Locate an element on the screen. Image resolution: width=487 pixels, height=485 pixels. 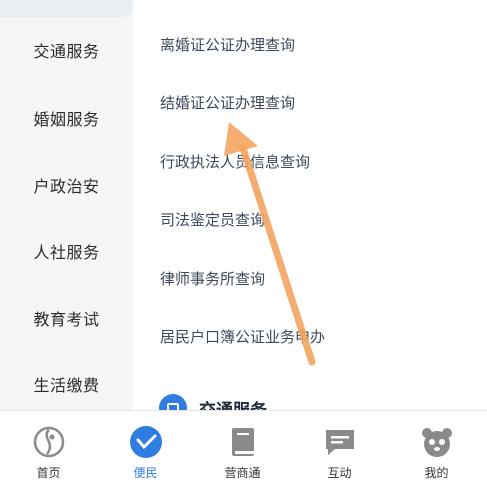
sidebar-previous-item is located at coordinates (66, 9).